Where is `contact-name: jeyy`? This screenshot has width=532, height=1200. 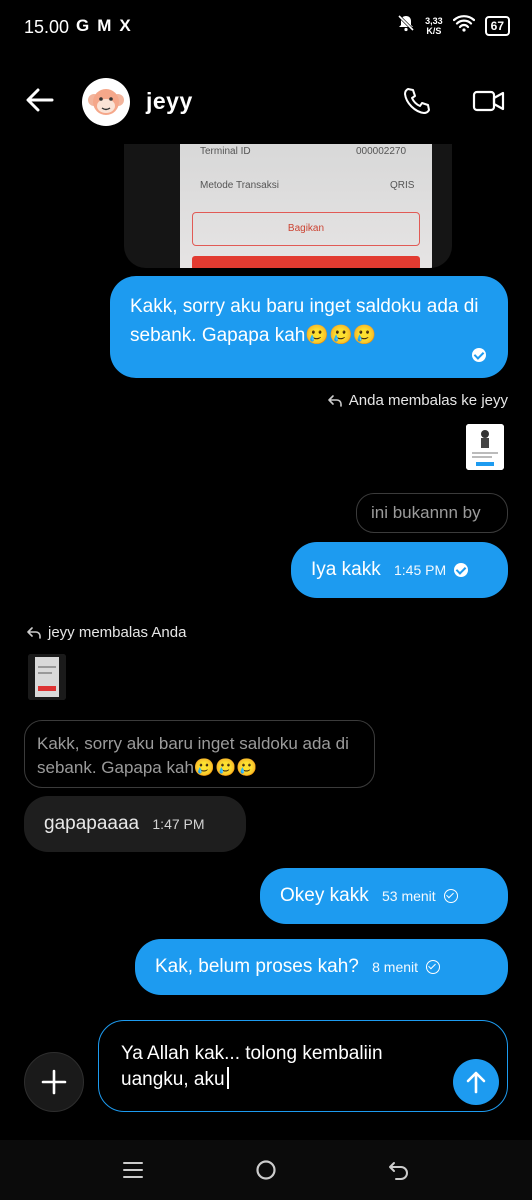
contact-name: jeyy is located at coordinates (169, 101).